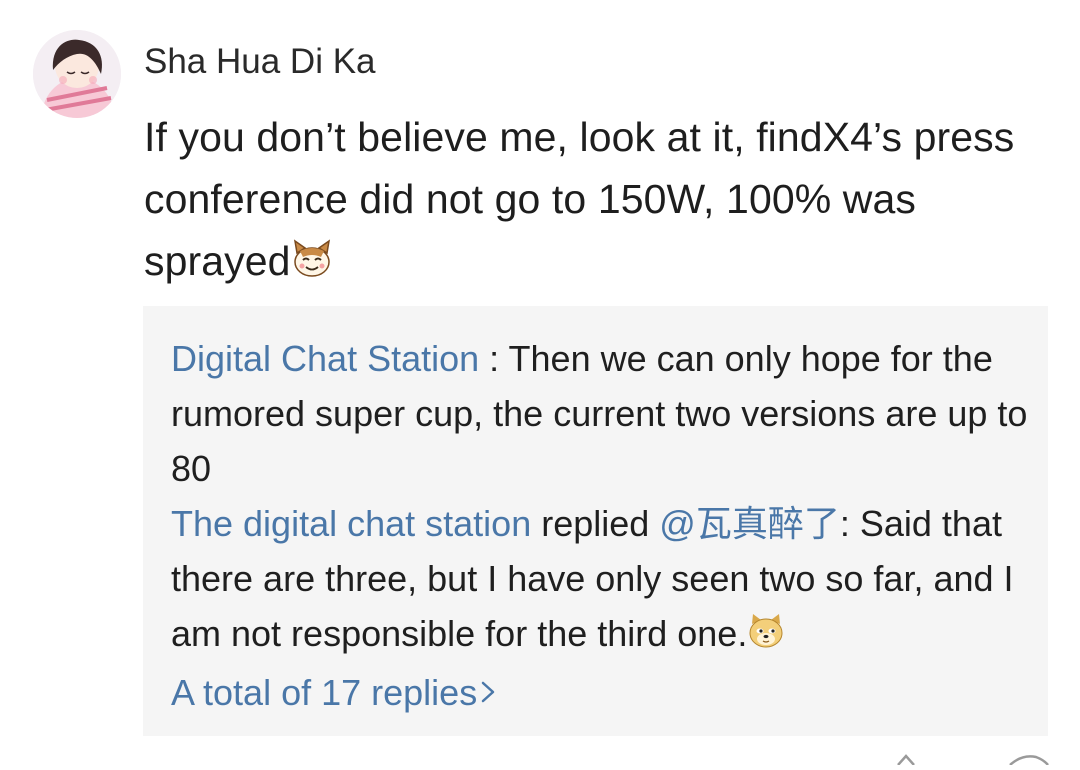 This screenshot has width=1080, height=770. What do you see at coordinates (601, 693) in the screenshot?
I see `view-all-replies-link: A total of 17 replies` at bounding box center [601, 693].